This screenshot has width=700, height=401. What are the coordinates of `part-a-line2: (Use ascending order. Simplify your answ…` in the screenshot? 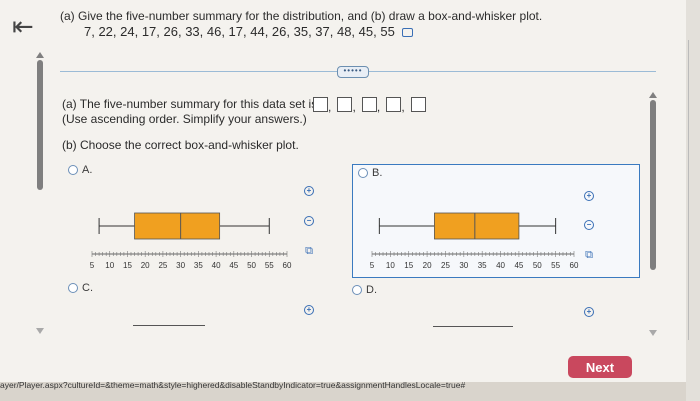 It's located at (184, 119).